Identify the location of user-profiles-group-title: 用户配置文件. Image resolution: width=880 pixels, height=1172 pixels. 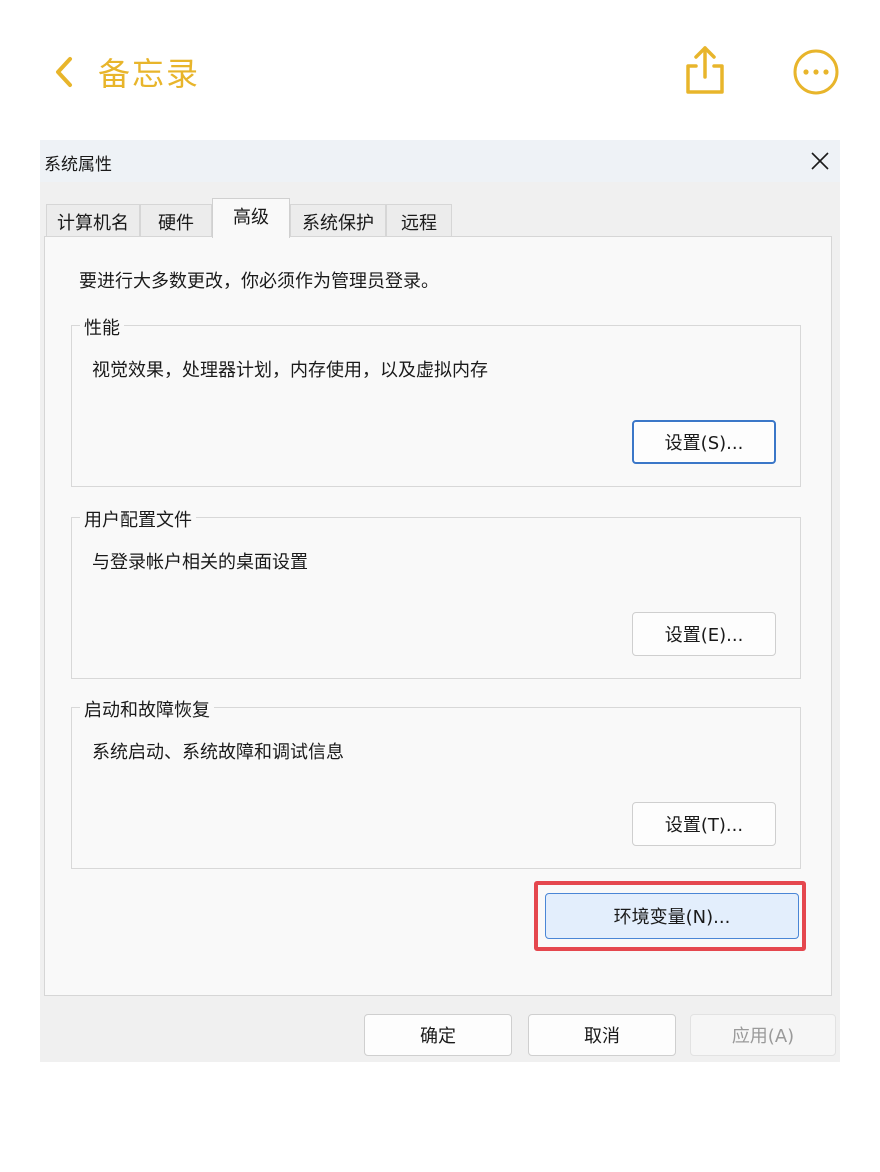
(138, 519).